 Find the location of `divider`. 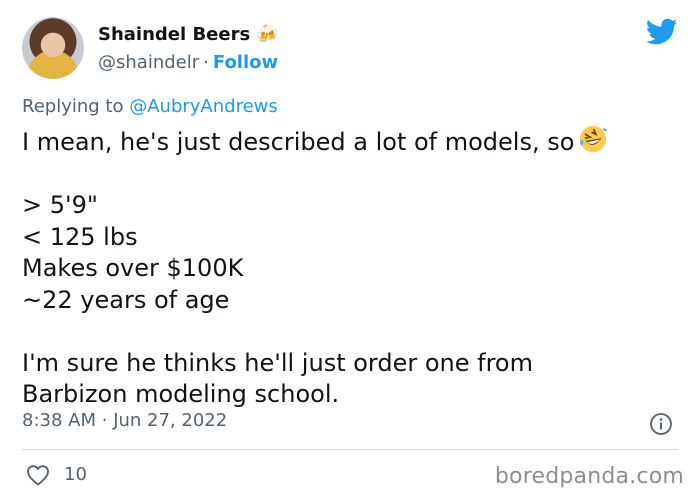

divider is located at coordinates (350, 449).